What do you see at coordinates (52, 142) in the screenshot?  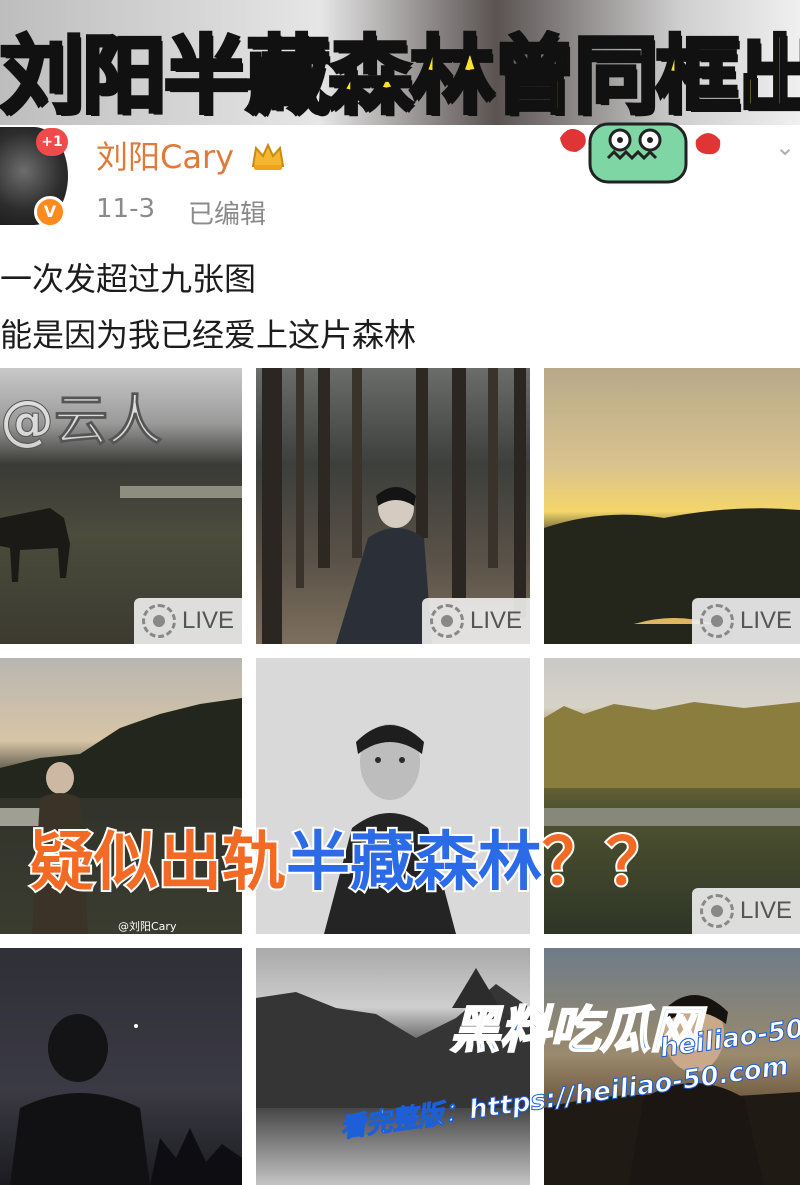 I see `avatar-notification-badge: +1` at bounding box center [52, 142].